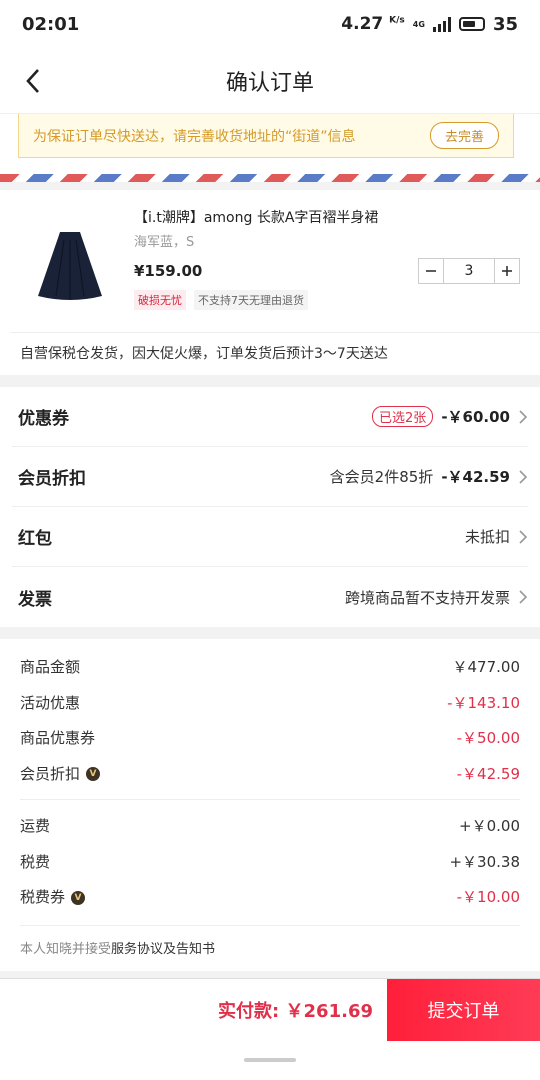 This screenshot has height=1080, width=540. What do you see at coordinates (488, 897) in the screenshot?
I see `summary-value: -￥10.00` at bounding box center [488, 897].